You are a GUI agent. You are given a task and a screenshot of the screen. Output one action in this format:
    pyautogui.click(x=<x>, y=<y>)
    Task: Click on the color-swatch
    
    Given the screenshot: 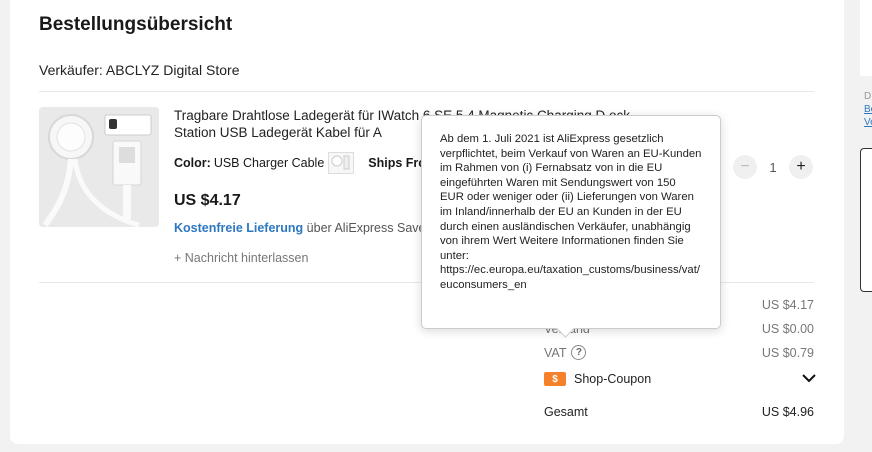 What is the action you would take?
    pyautogui.click(x=341, y=163)
    